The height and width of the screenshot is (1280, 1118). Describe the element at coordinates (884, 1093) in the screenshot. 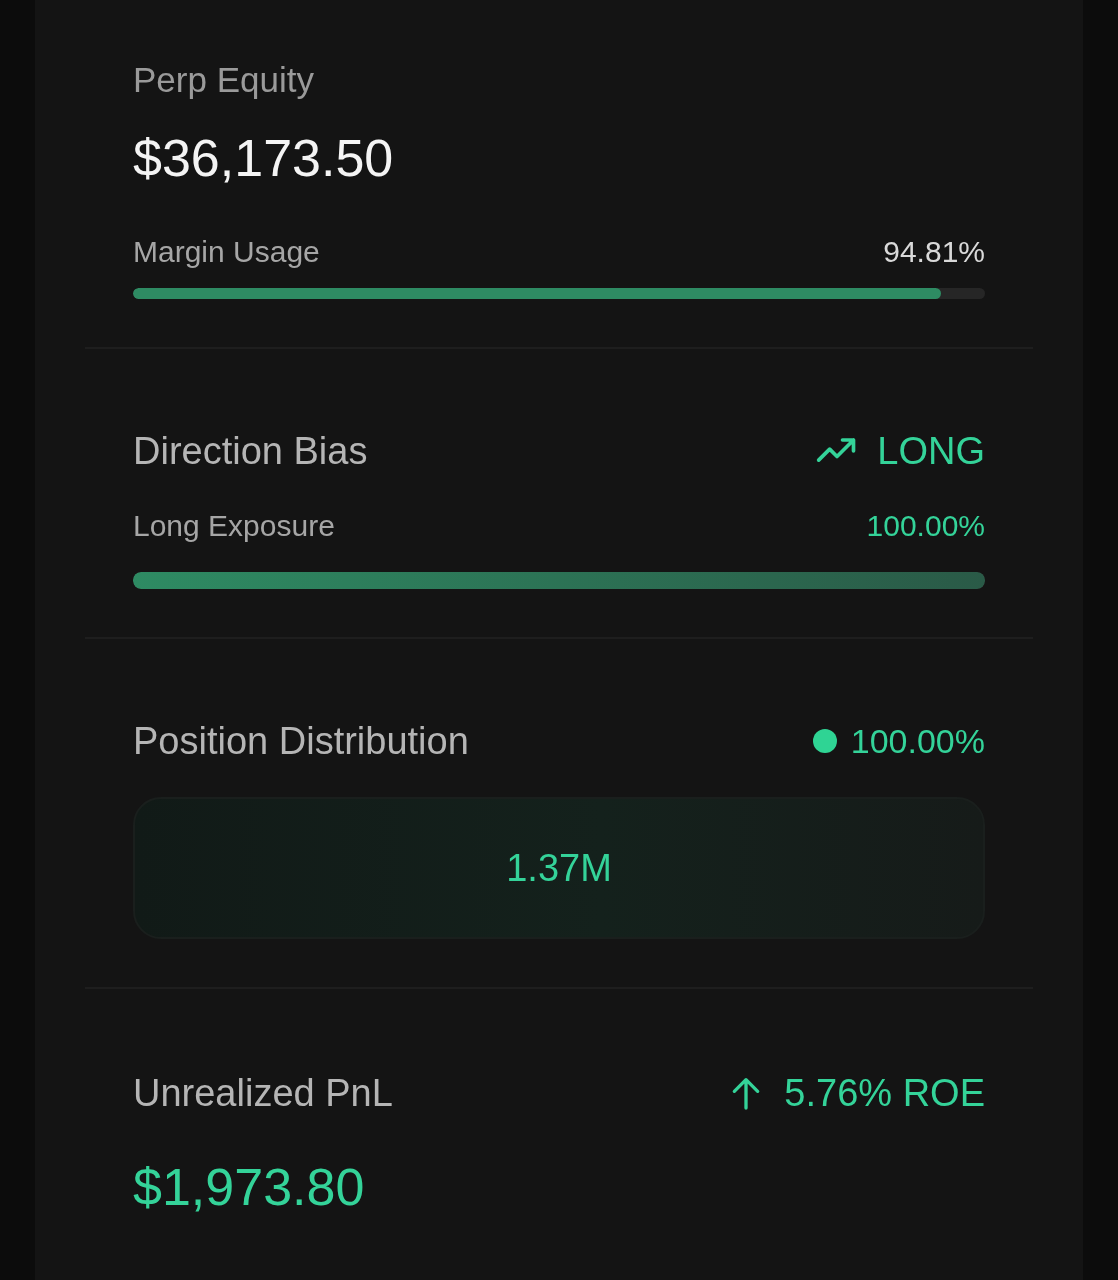

I see `roe-value: 5.76% ROE` at that location.